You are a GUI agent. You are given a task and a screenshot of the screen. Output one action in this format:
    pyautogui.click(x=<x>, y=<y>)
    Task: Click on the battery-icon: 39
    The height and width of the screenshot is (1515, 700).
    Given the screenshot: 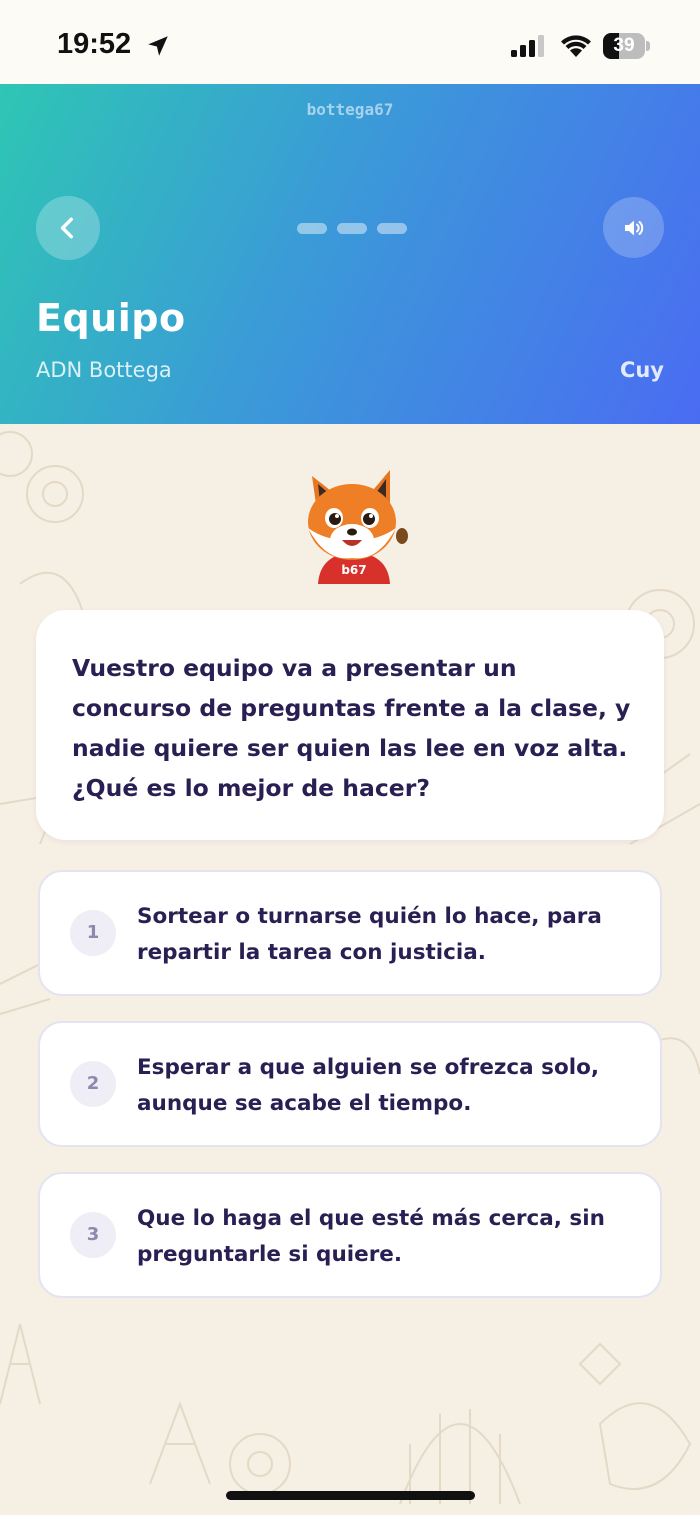 What is the action you would take?
    pyautogui.click(x=626, y=46)
    